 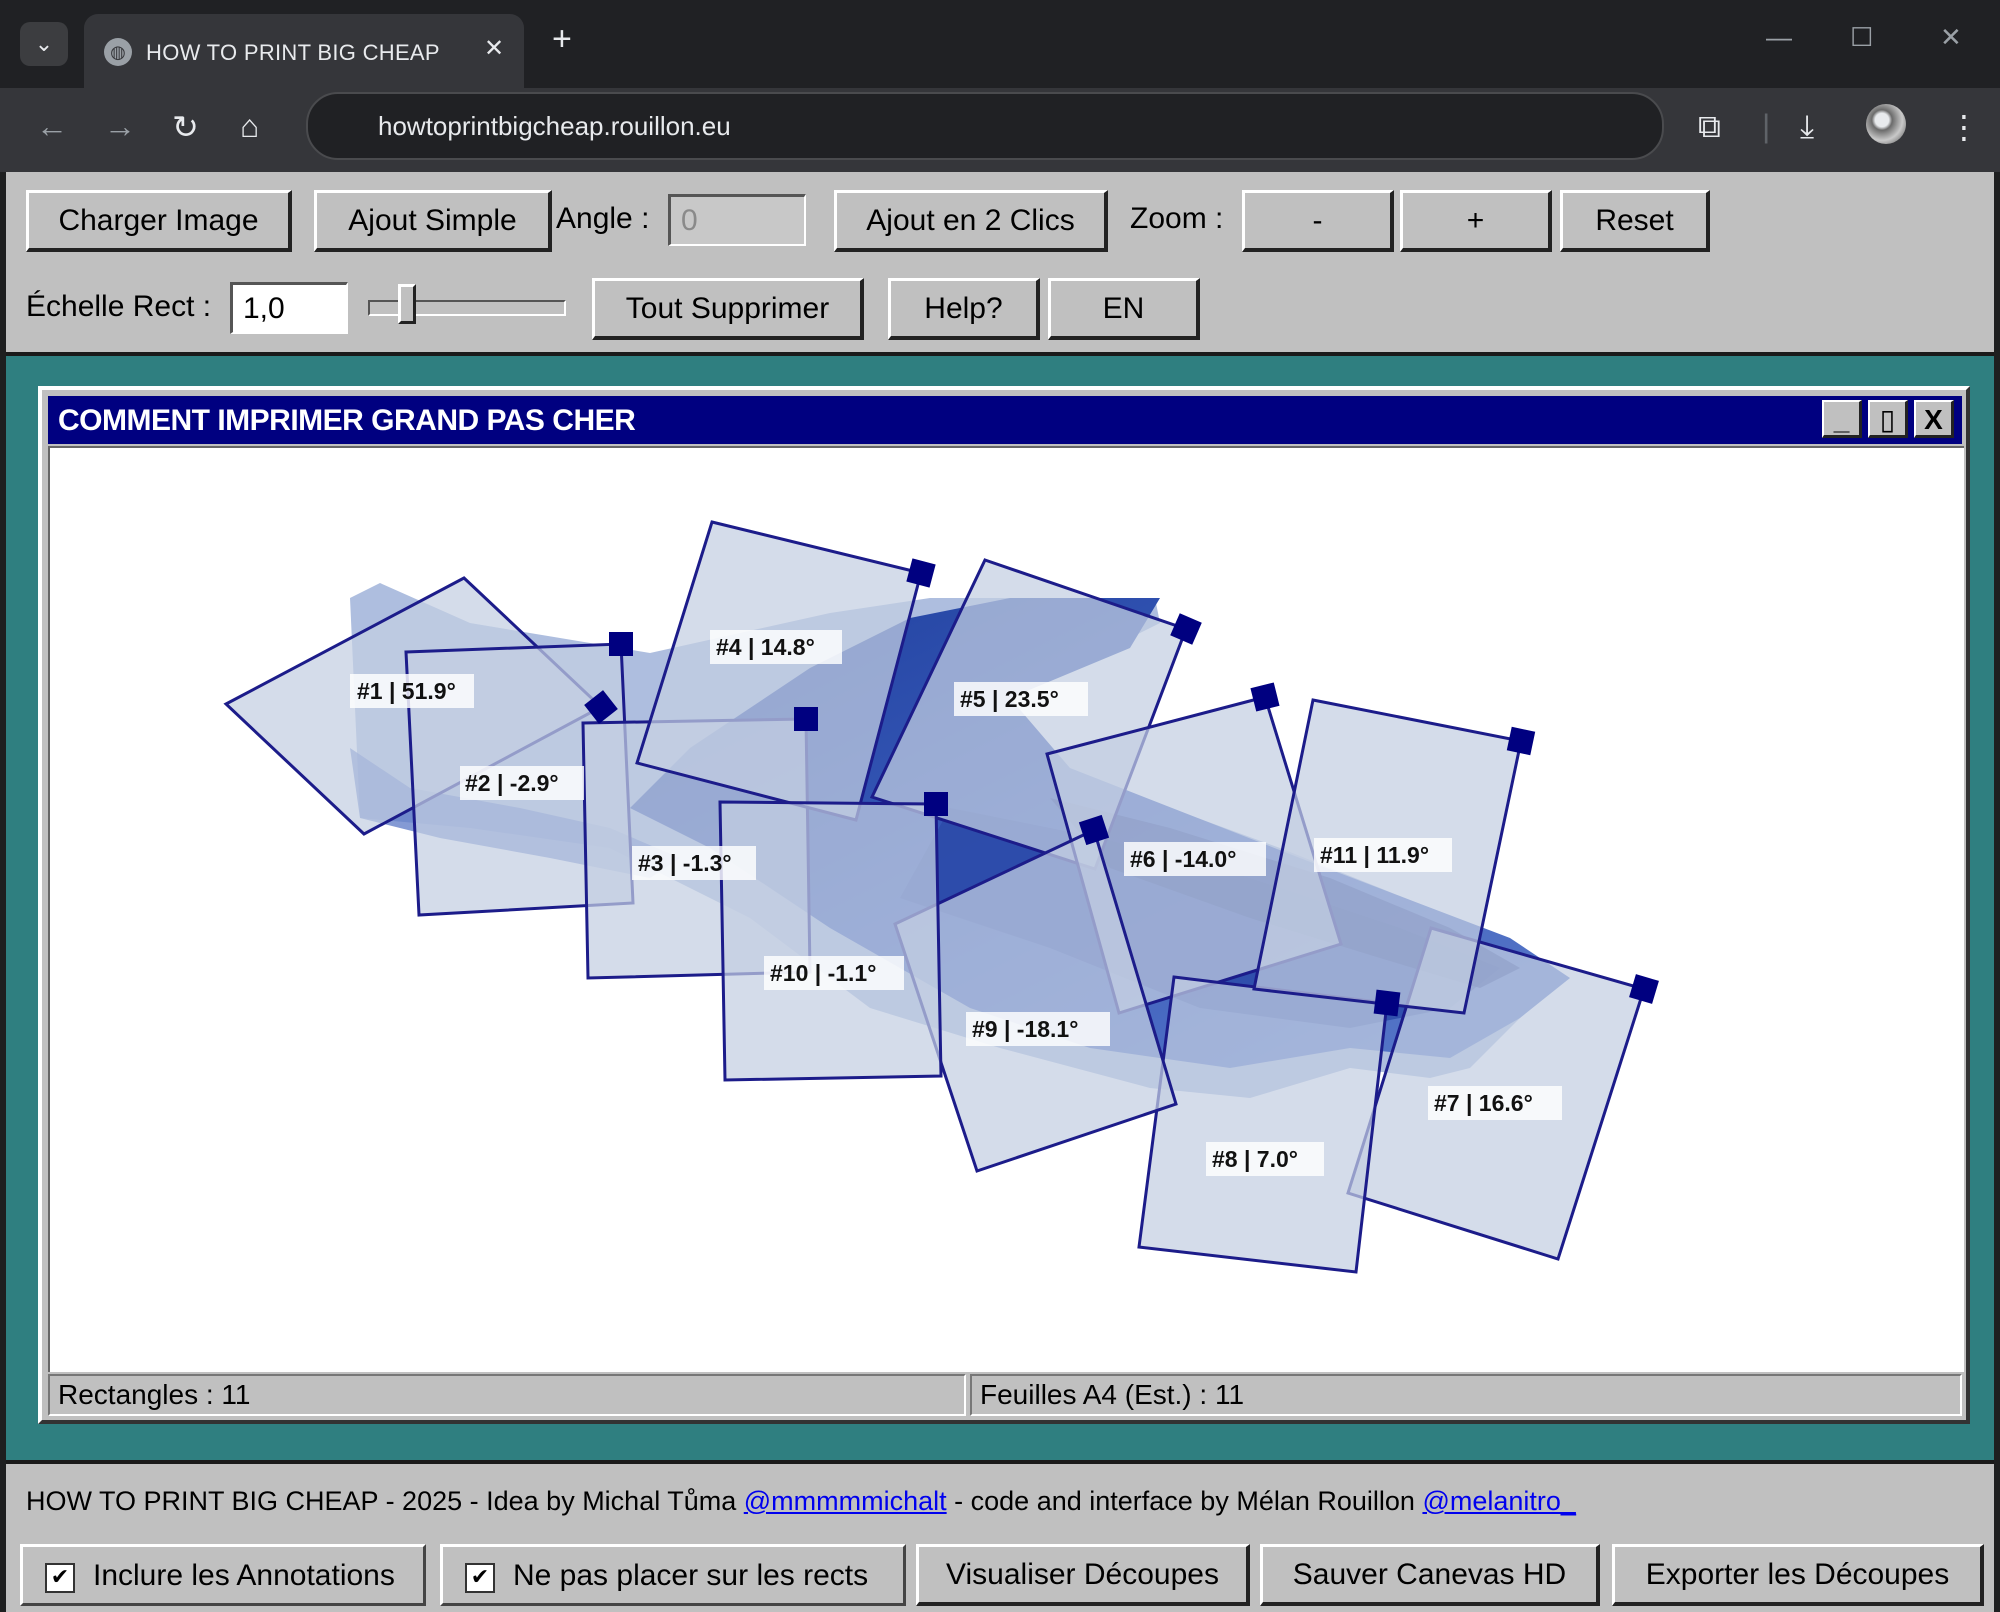 I want to click on rect-5-label: #5 | 23.5°, so click(x=1009, y=699).